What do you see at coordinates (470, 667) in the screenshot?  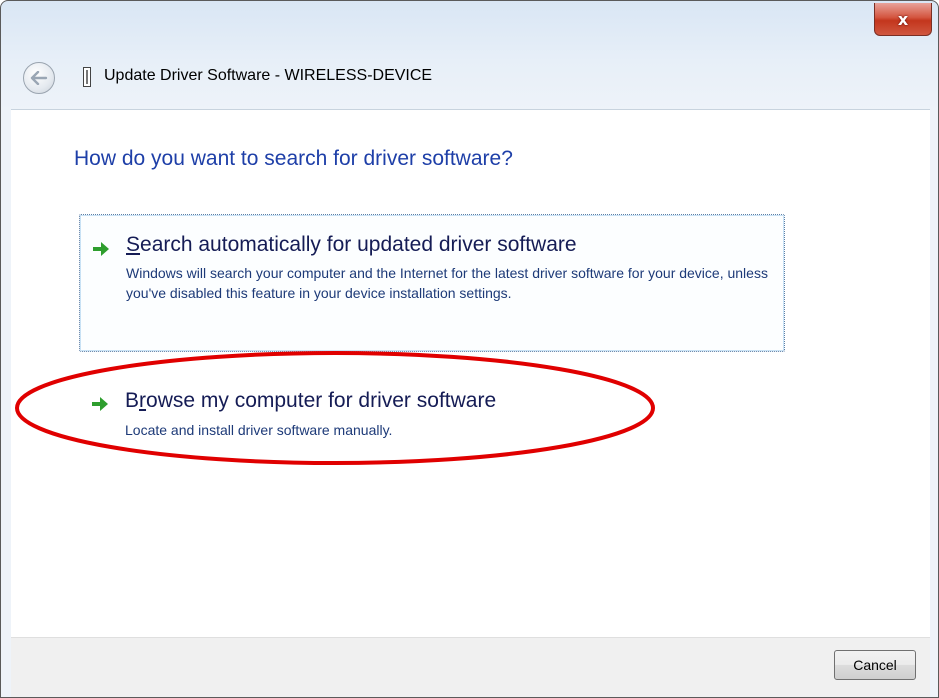 I see `dialog-footer: Cancel` at bounding box center [470, 667].